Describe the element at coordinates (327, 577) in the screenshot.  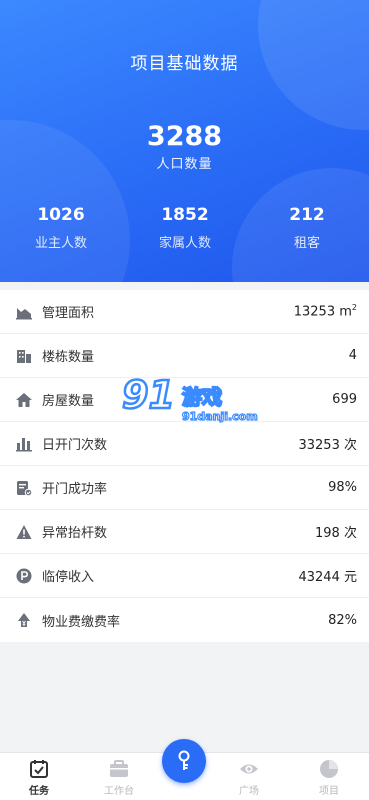
I see `list-item-value: 43244 元` at that location.